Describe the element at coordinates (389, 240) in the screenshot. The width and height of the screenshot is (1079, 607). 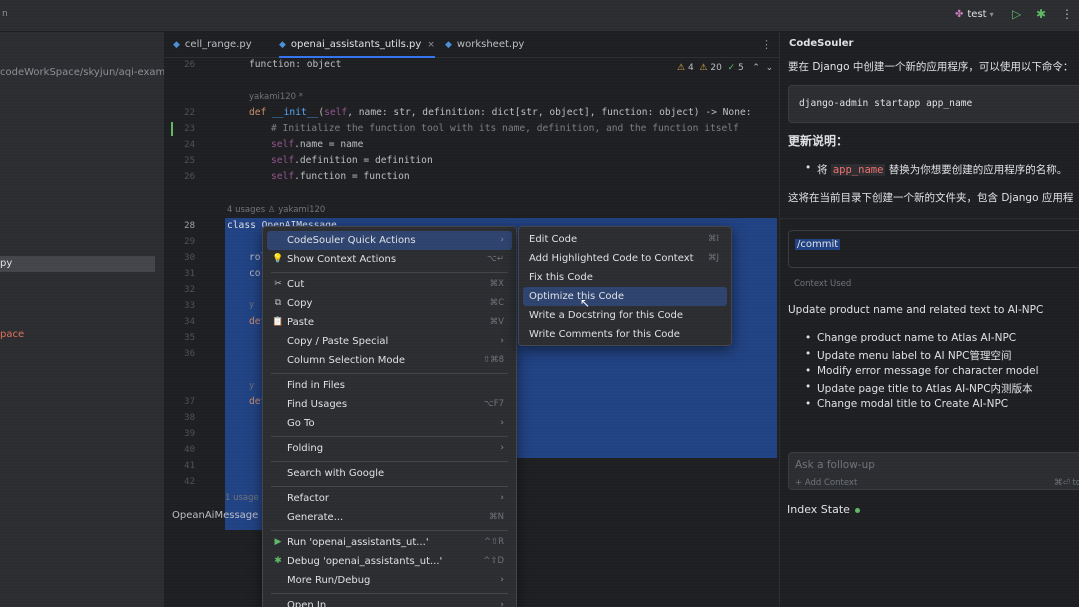
I see `menu-item-codesouler-quick-actions: CodeSouler Quick Actions ›` at that location.